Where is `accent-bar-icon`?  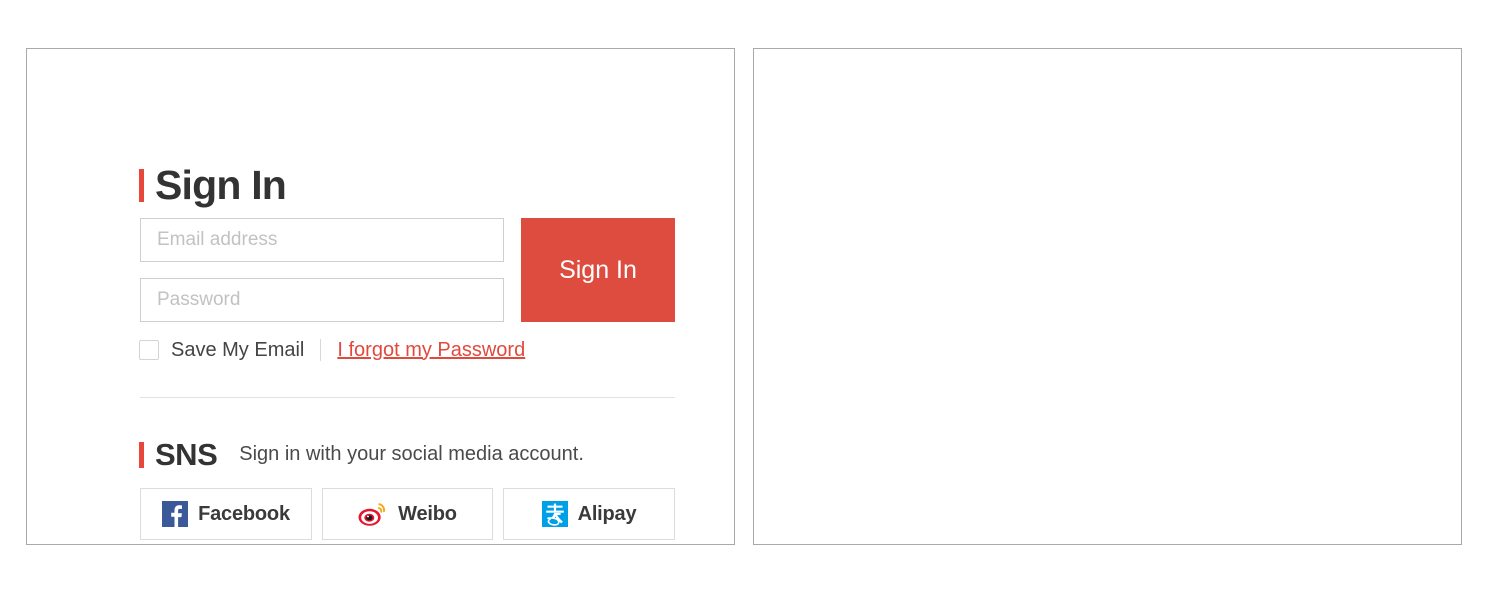
accent-bar-icon is located at coordinates (141, 185).